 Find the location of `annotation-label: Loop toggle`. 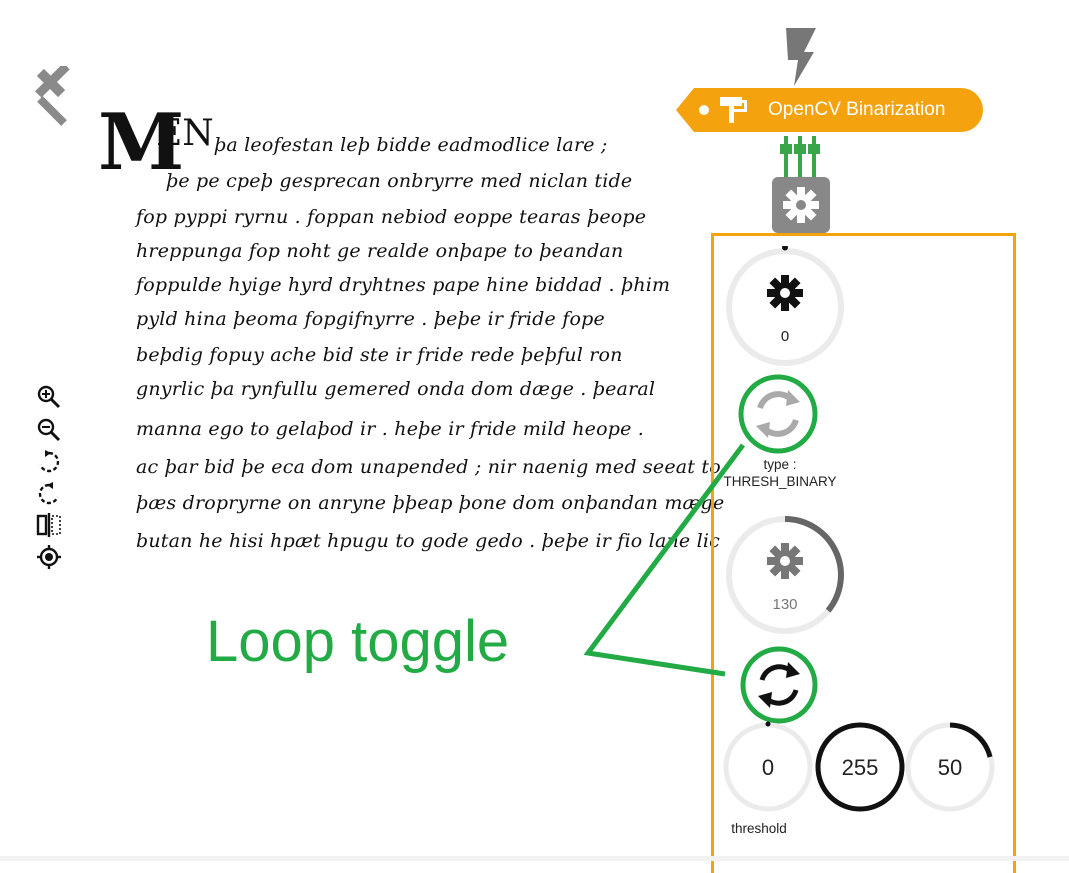

annotation-label: Loop toggle is located at coordinates (358, 641).